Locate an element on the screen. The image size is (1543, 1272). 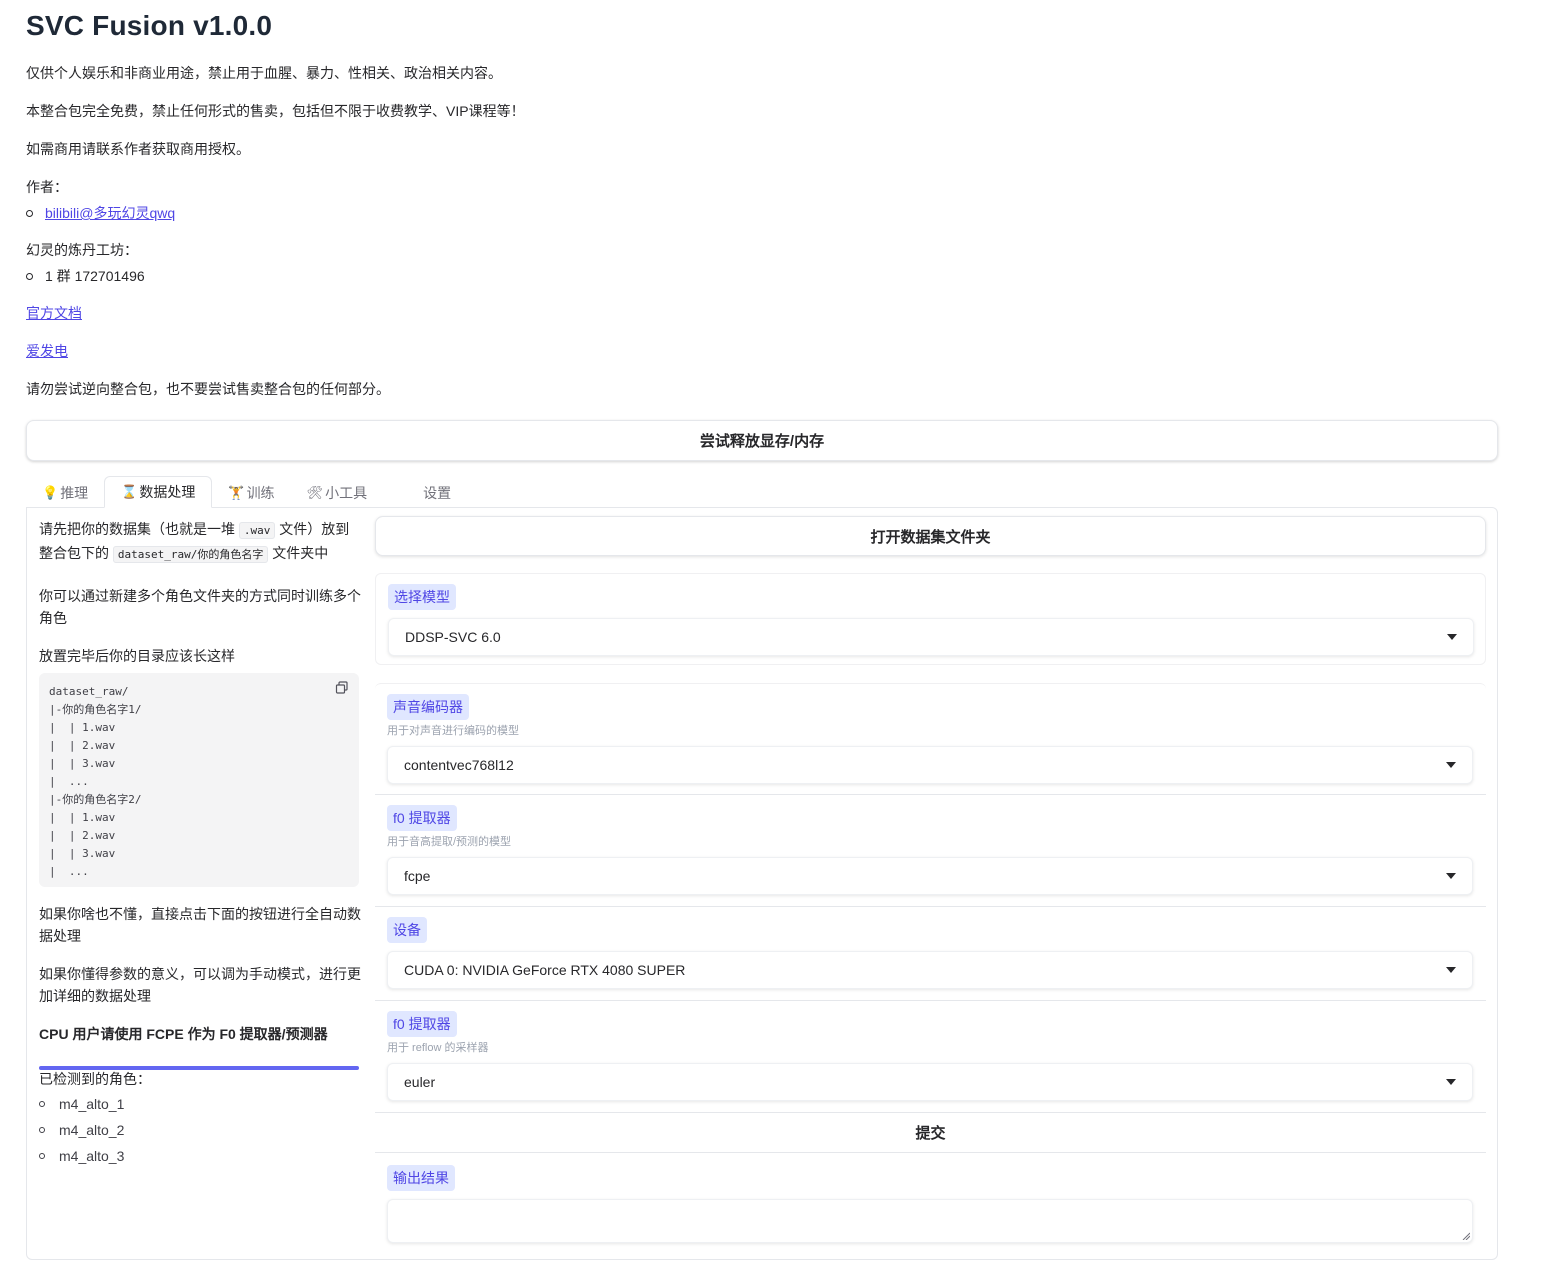
character-name: m4_alto_2 is located at coordinates (92, 1130).